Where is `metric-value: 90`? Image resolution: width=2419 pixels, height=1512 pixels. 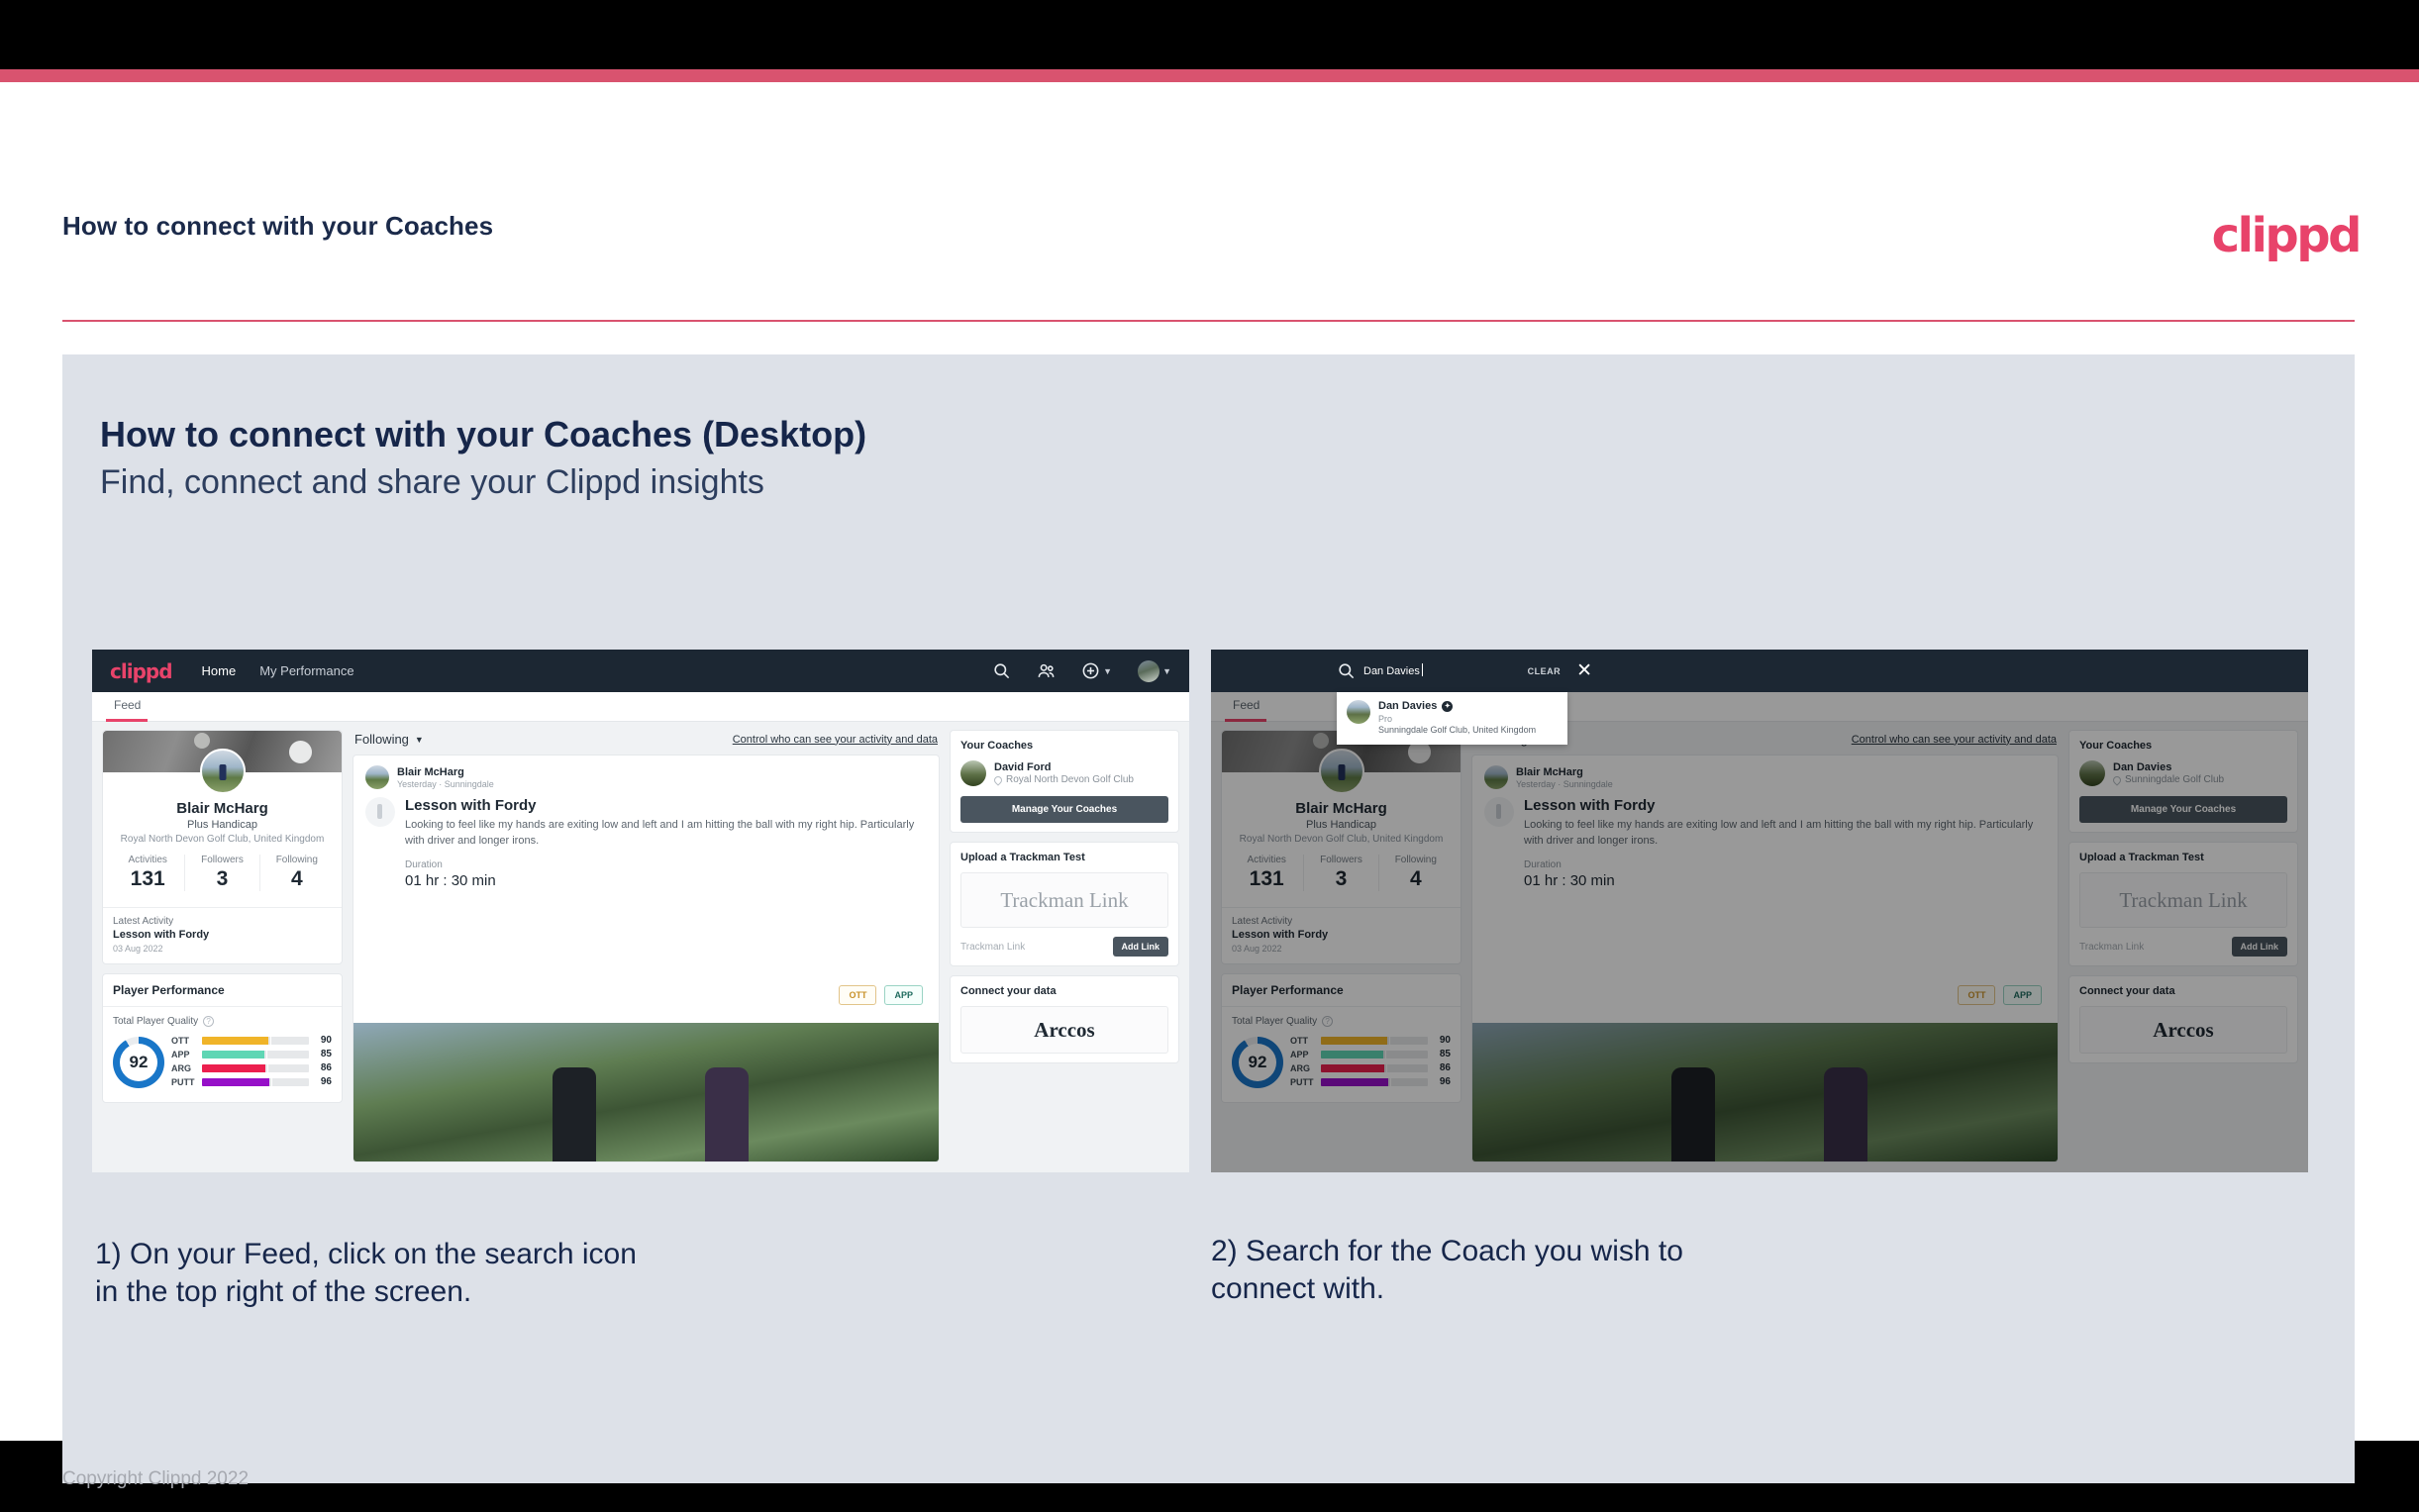 metric-value: 90 is located at coordinates (326, 1040).